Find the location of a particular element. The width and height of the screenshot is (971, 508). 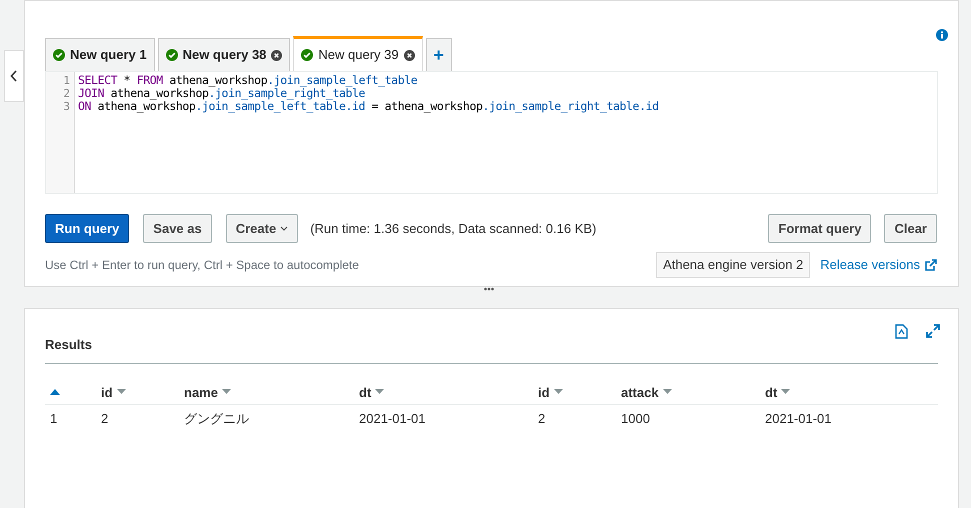

code-line: JOIN athena_workshop.join_sample_right_table is located at coordinates (222, 93).